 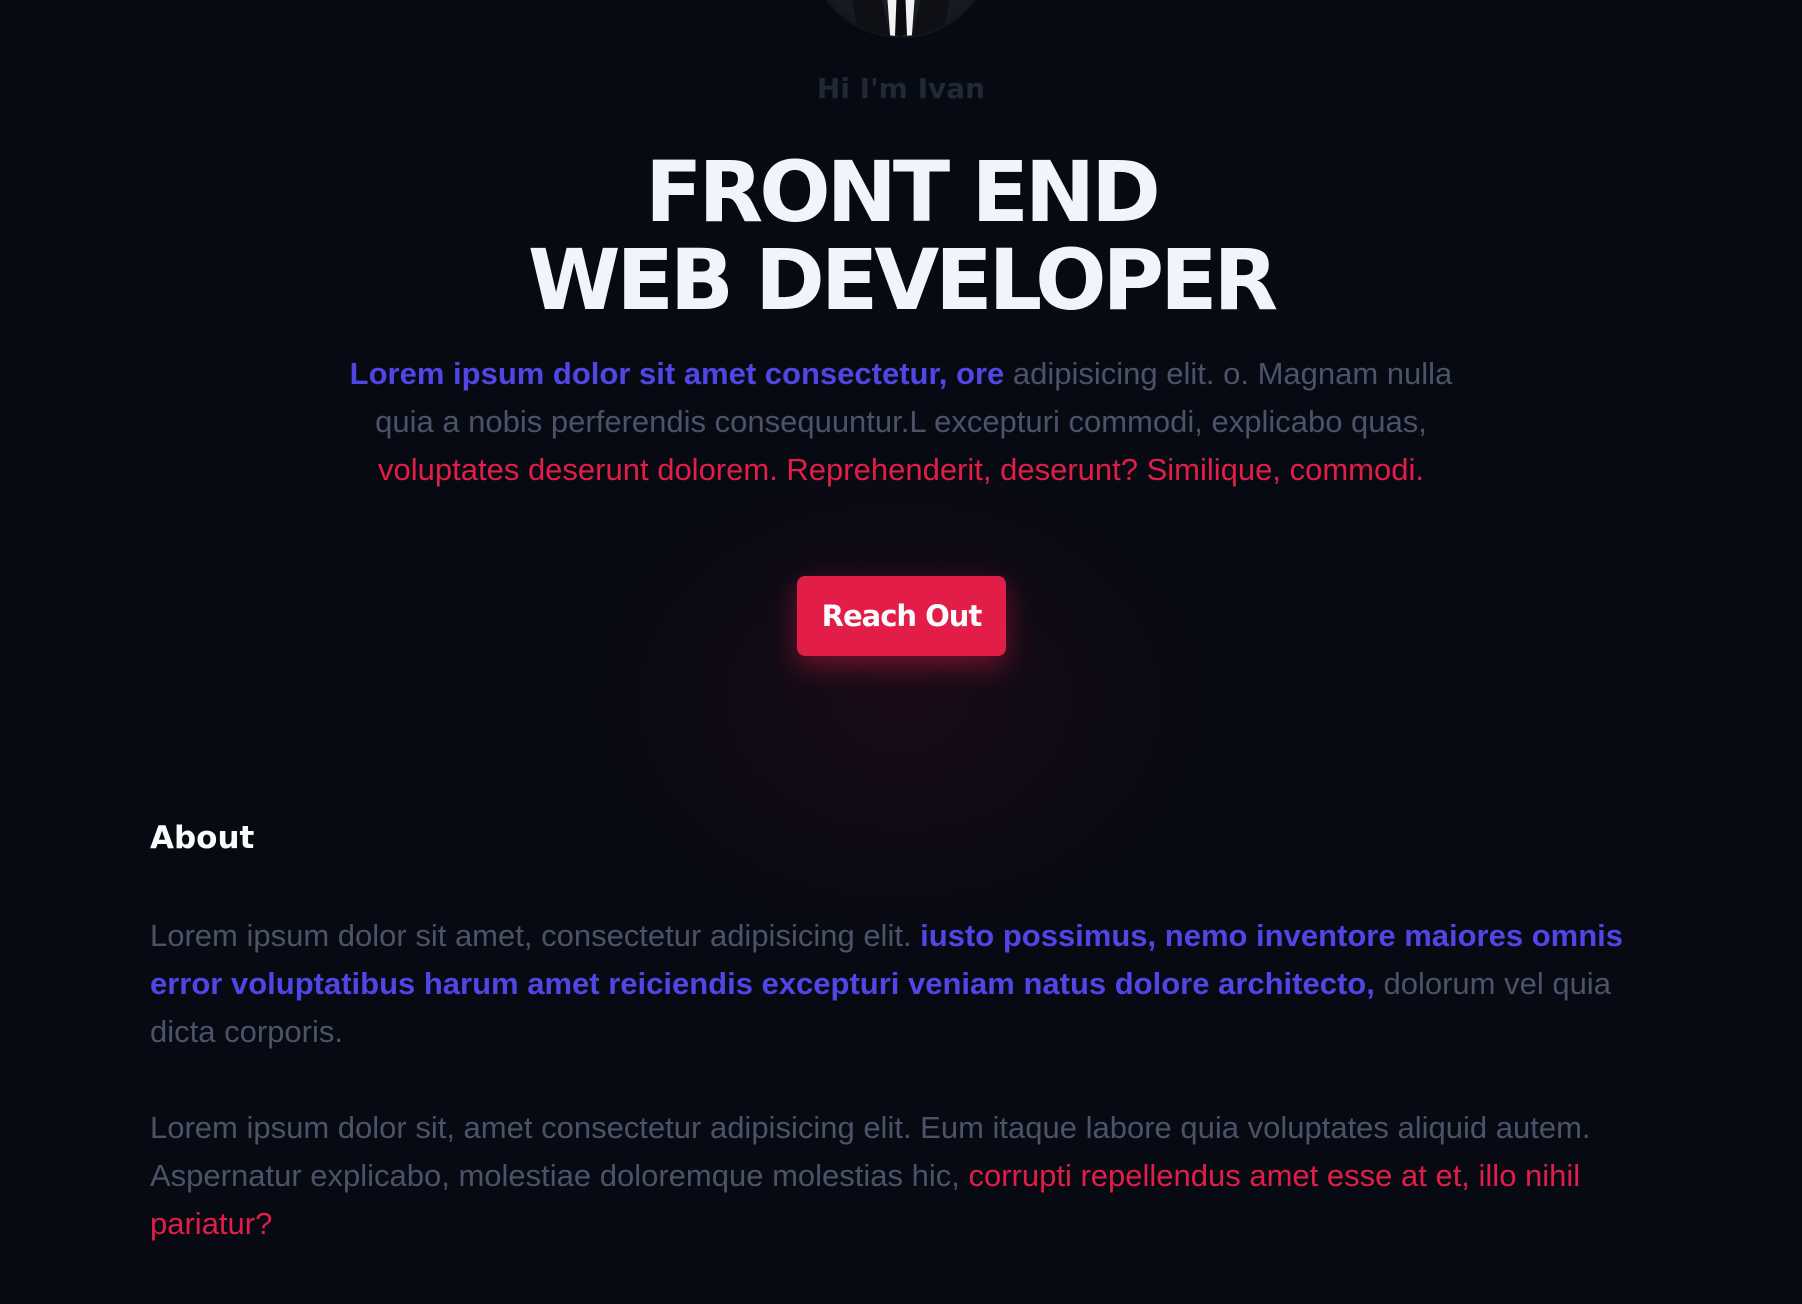 I want to click on reach-out-button: Reach Out, so click(x=901, y=616).